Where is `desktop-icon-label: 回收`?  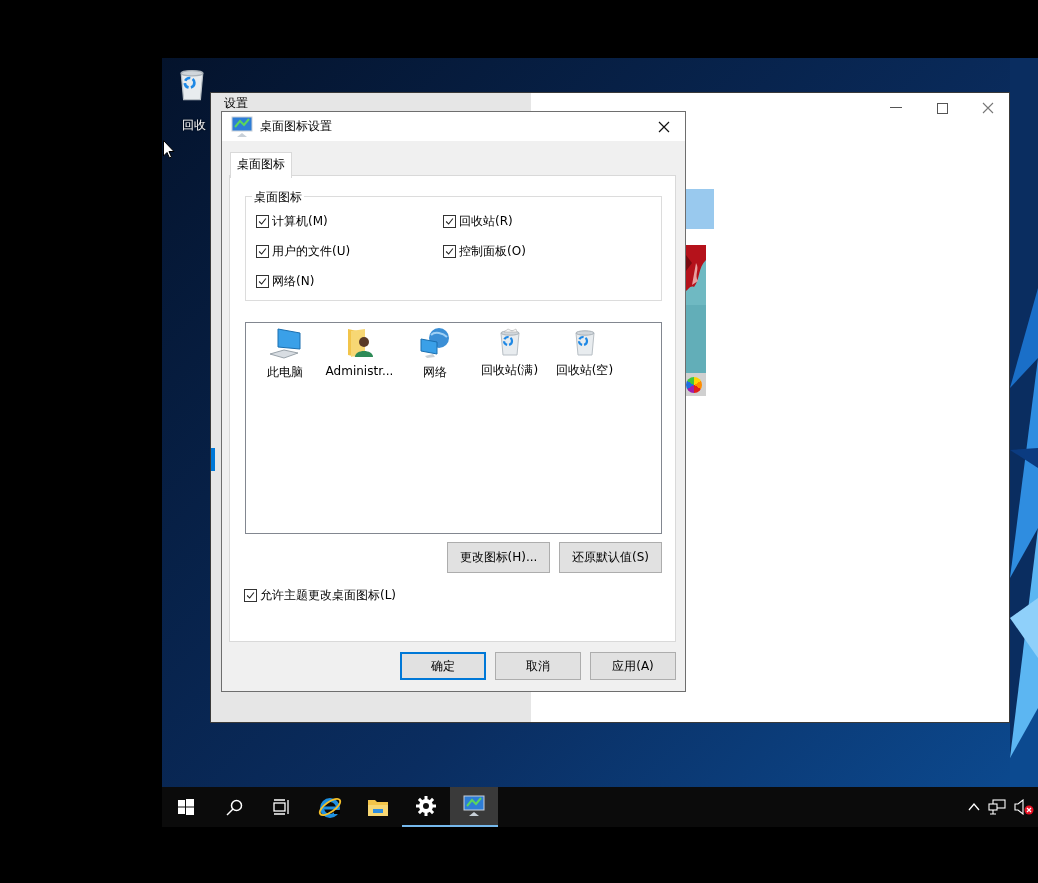
desktop-icon-label: 回收 is located at coordinates (194, 125).